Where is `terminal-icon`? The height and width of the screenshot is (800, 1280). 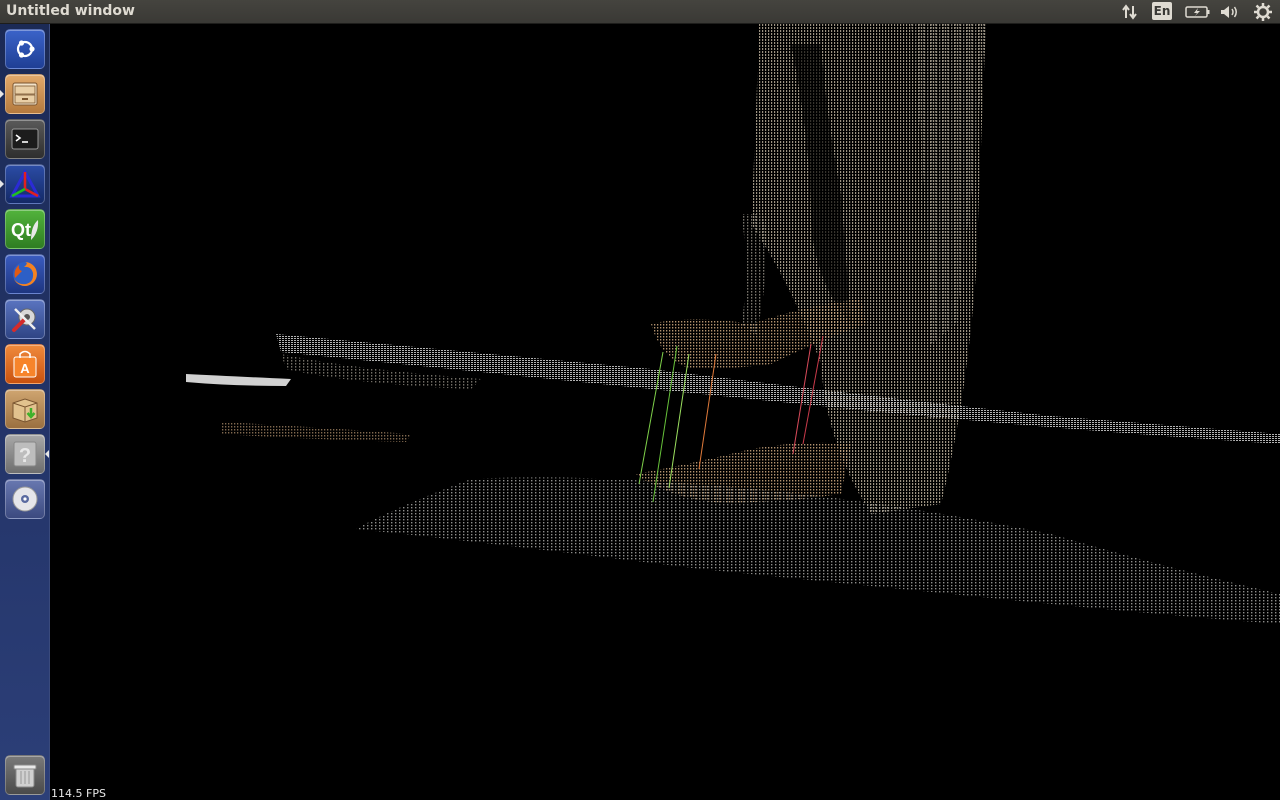 terminal-icon is located at coordinates (25, 139).